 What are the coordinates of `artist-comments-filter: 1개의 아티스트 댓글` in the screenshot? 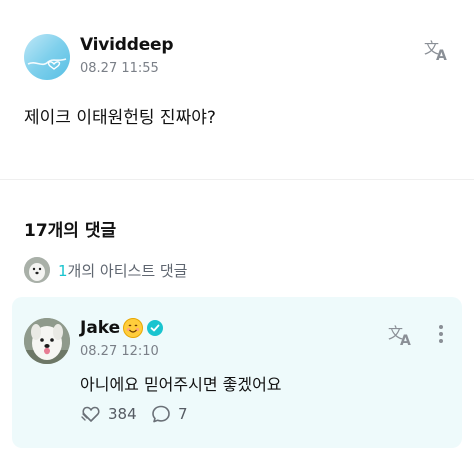 It's located at (105, 270).